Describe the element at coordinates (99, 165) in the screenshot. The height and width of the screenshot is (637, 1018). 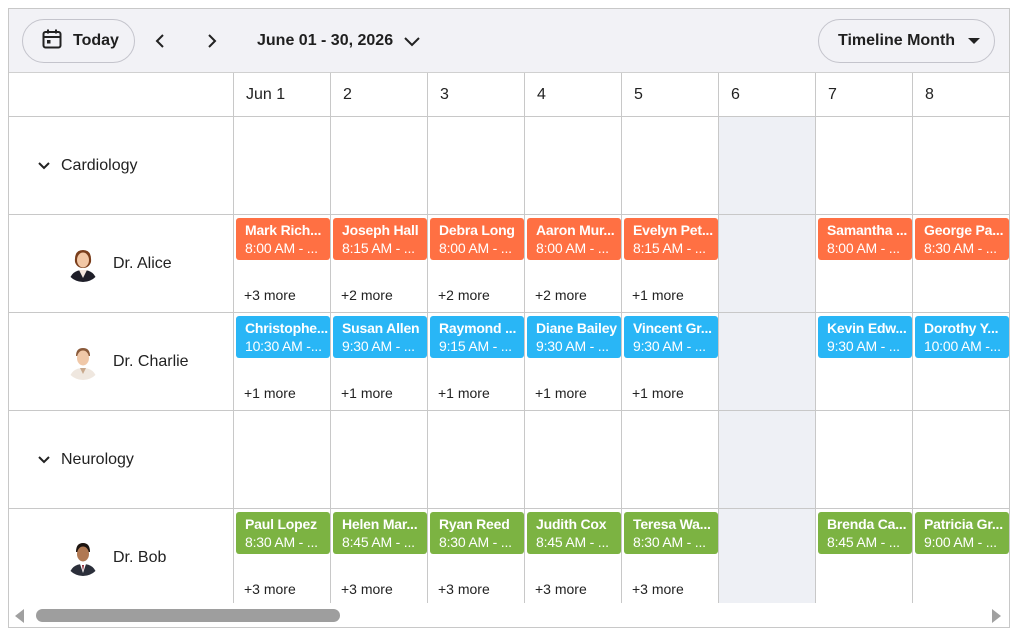
I see `resource-group-label: Cardiology` at that location.